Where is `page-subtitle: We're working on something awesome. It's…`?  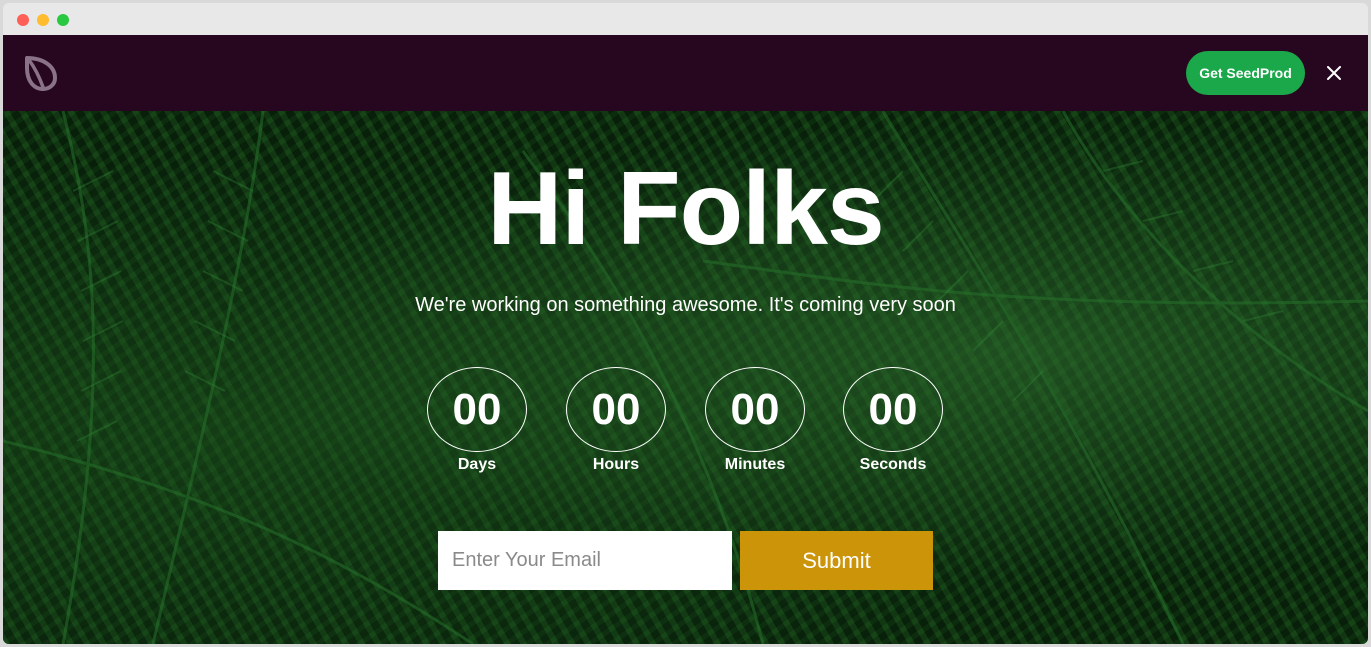
page-subtitle: We're working on something awesome. It's… is located at coordinates (685, 305).